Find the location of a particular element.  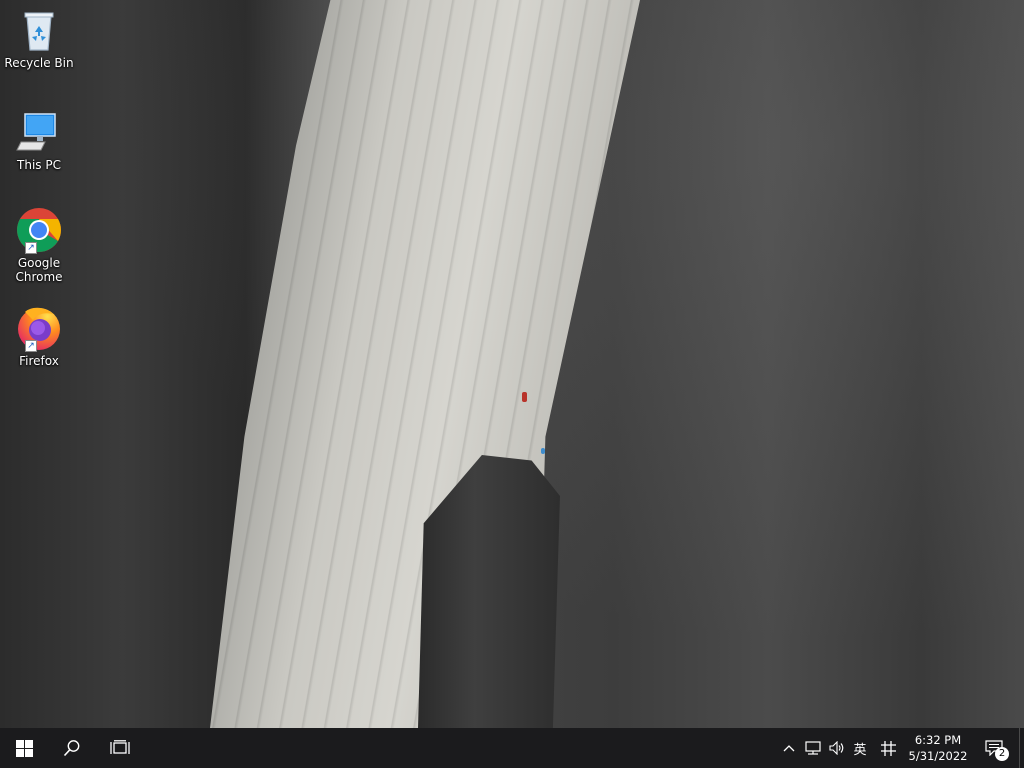

desktop-icon-this-pc: This PC is located at coordinates (39, 140).